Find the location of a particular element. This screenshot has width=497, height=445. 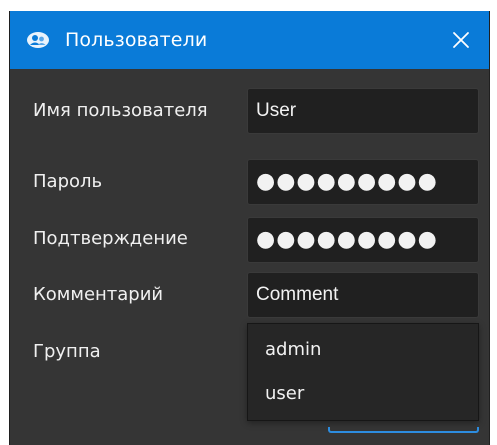

password-label: Пароль is located at coordinates (68, 181).